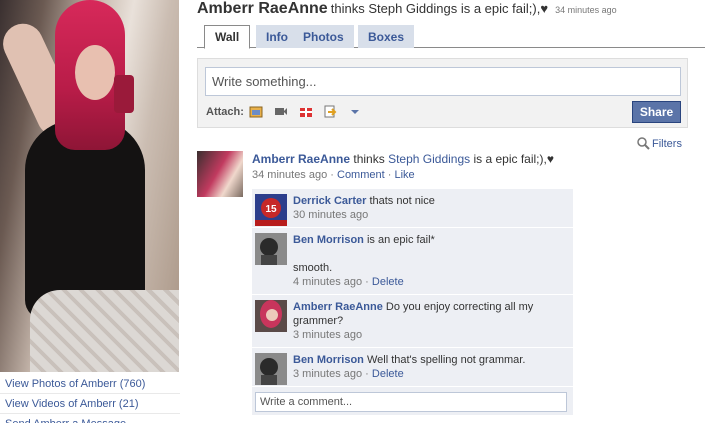  What do you see at coordinates (95, 72) in the screenshot?
I see `photo-face` at bounding box center [95, 72].